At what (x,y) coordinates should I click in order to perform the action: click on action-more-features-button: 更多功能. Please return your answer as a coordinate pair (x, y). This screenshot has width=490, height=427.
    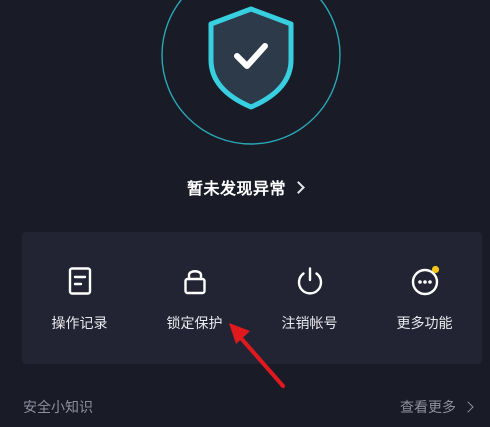
    Looking at the image, I should click on (424, 298).